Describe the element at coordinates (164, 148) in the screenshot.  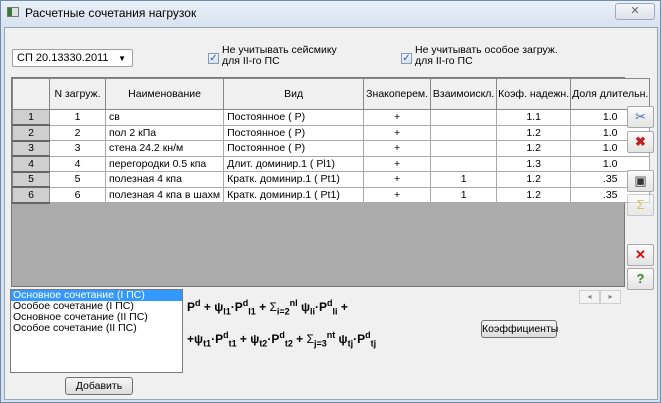
I see `table-cell: стена 24.2 кн/м` at that location.